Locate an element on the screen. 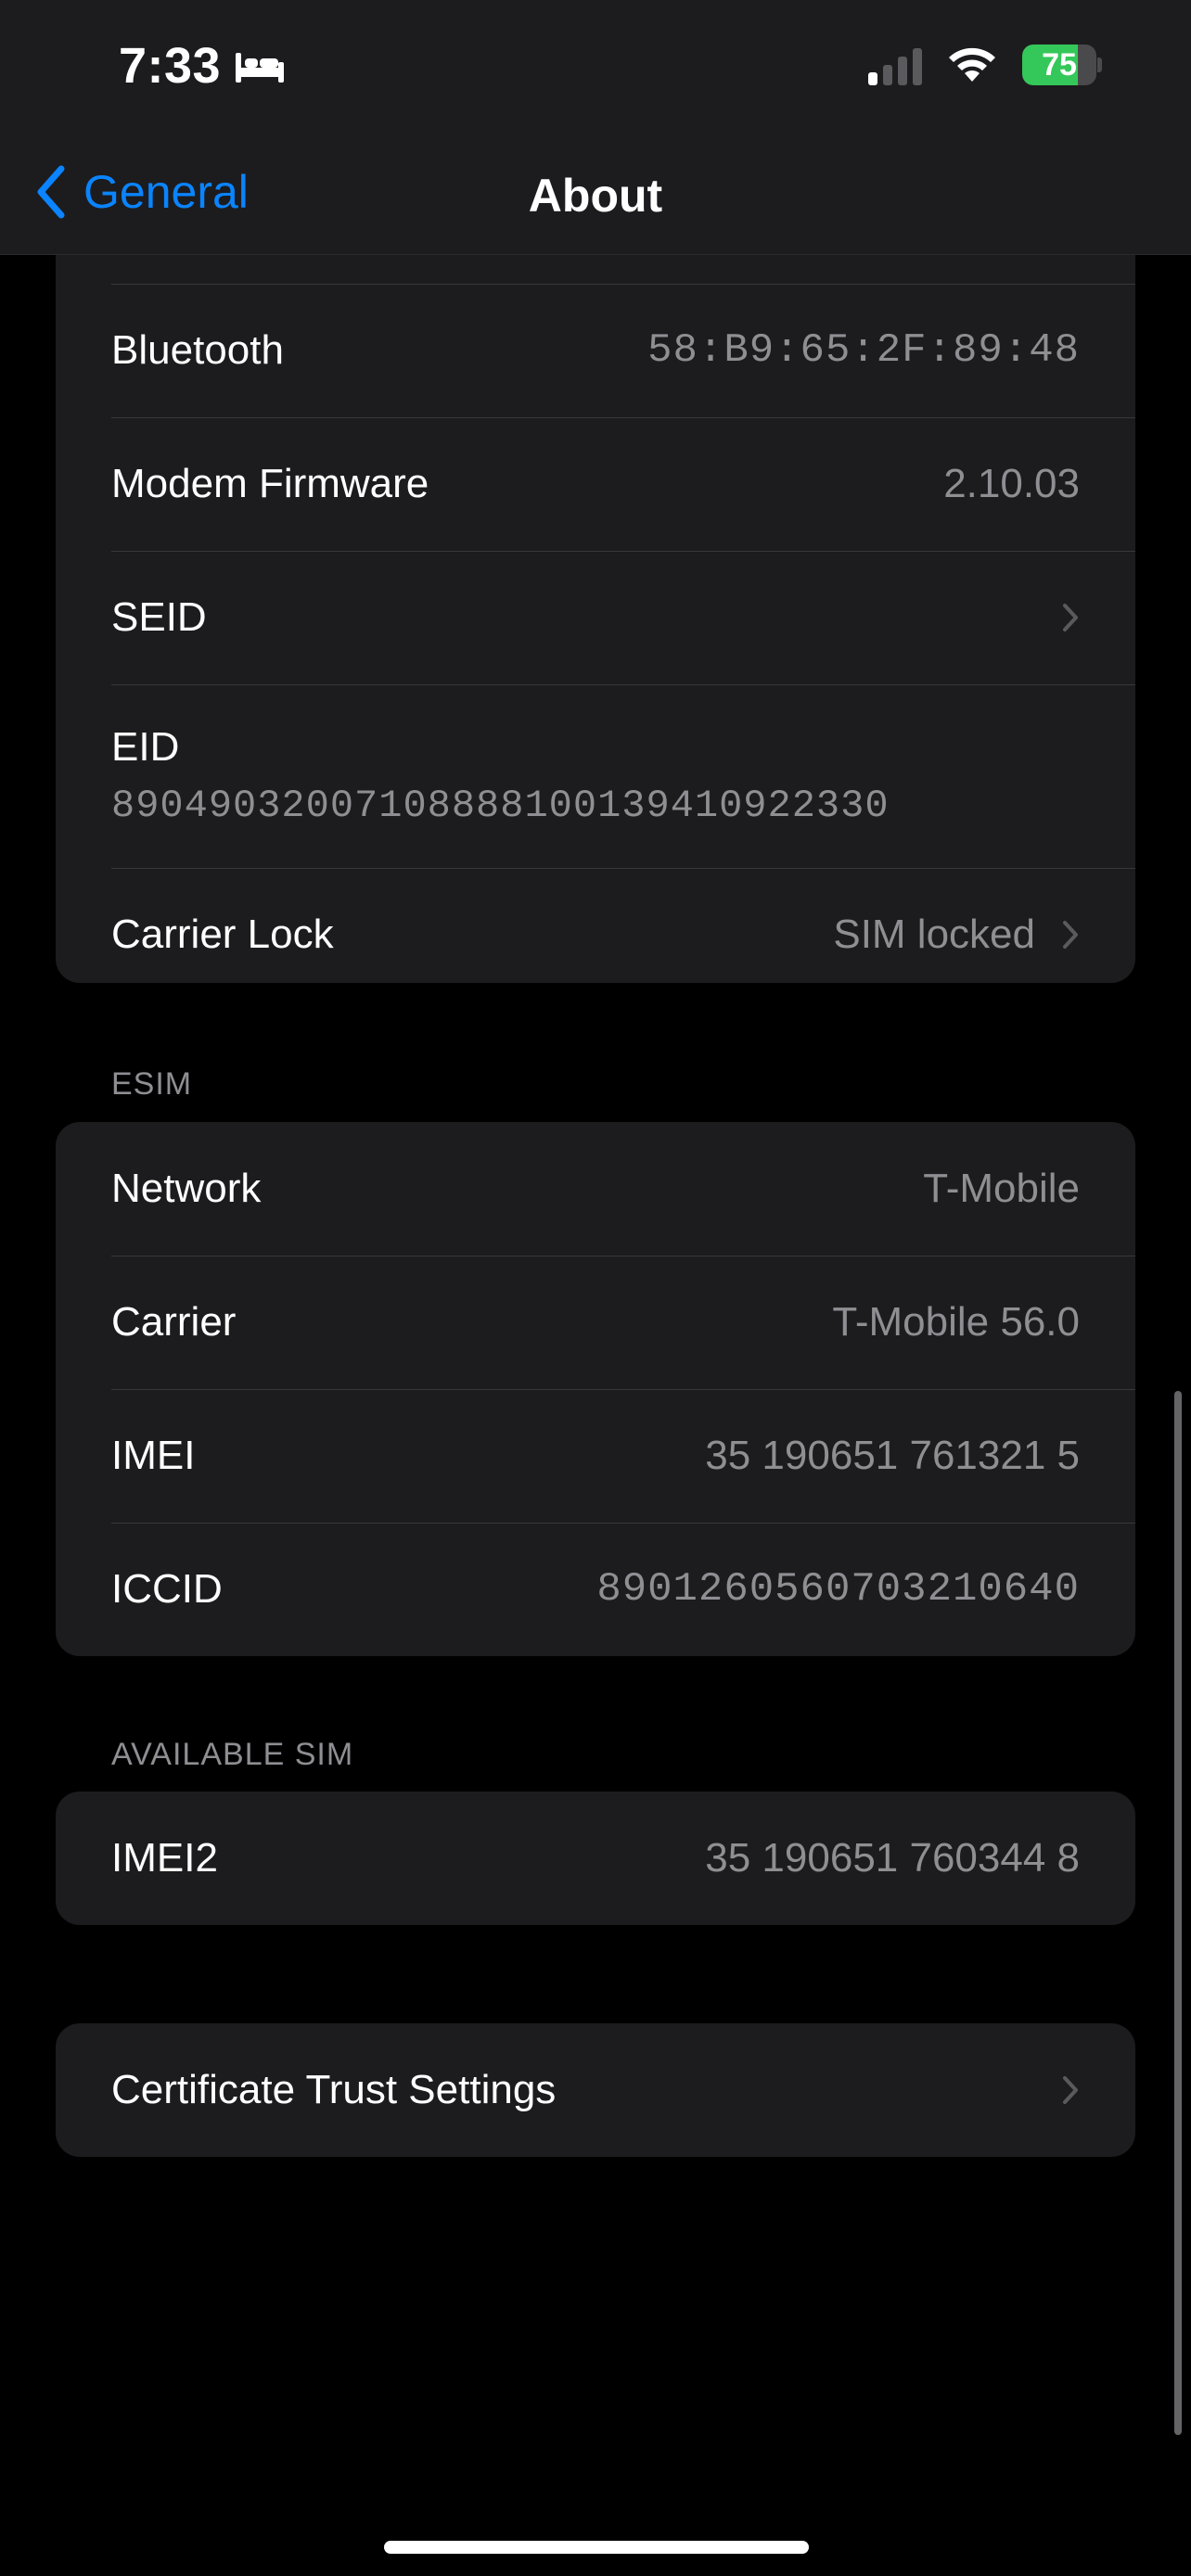 This screenshot has width=1191, height=2576. list-item-bluetooth: Bluetooth 58:B9:65:2F:89:48 is located at coordinates (595, 350).